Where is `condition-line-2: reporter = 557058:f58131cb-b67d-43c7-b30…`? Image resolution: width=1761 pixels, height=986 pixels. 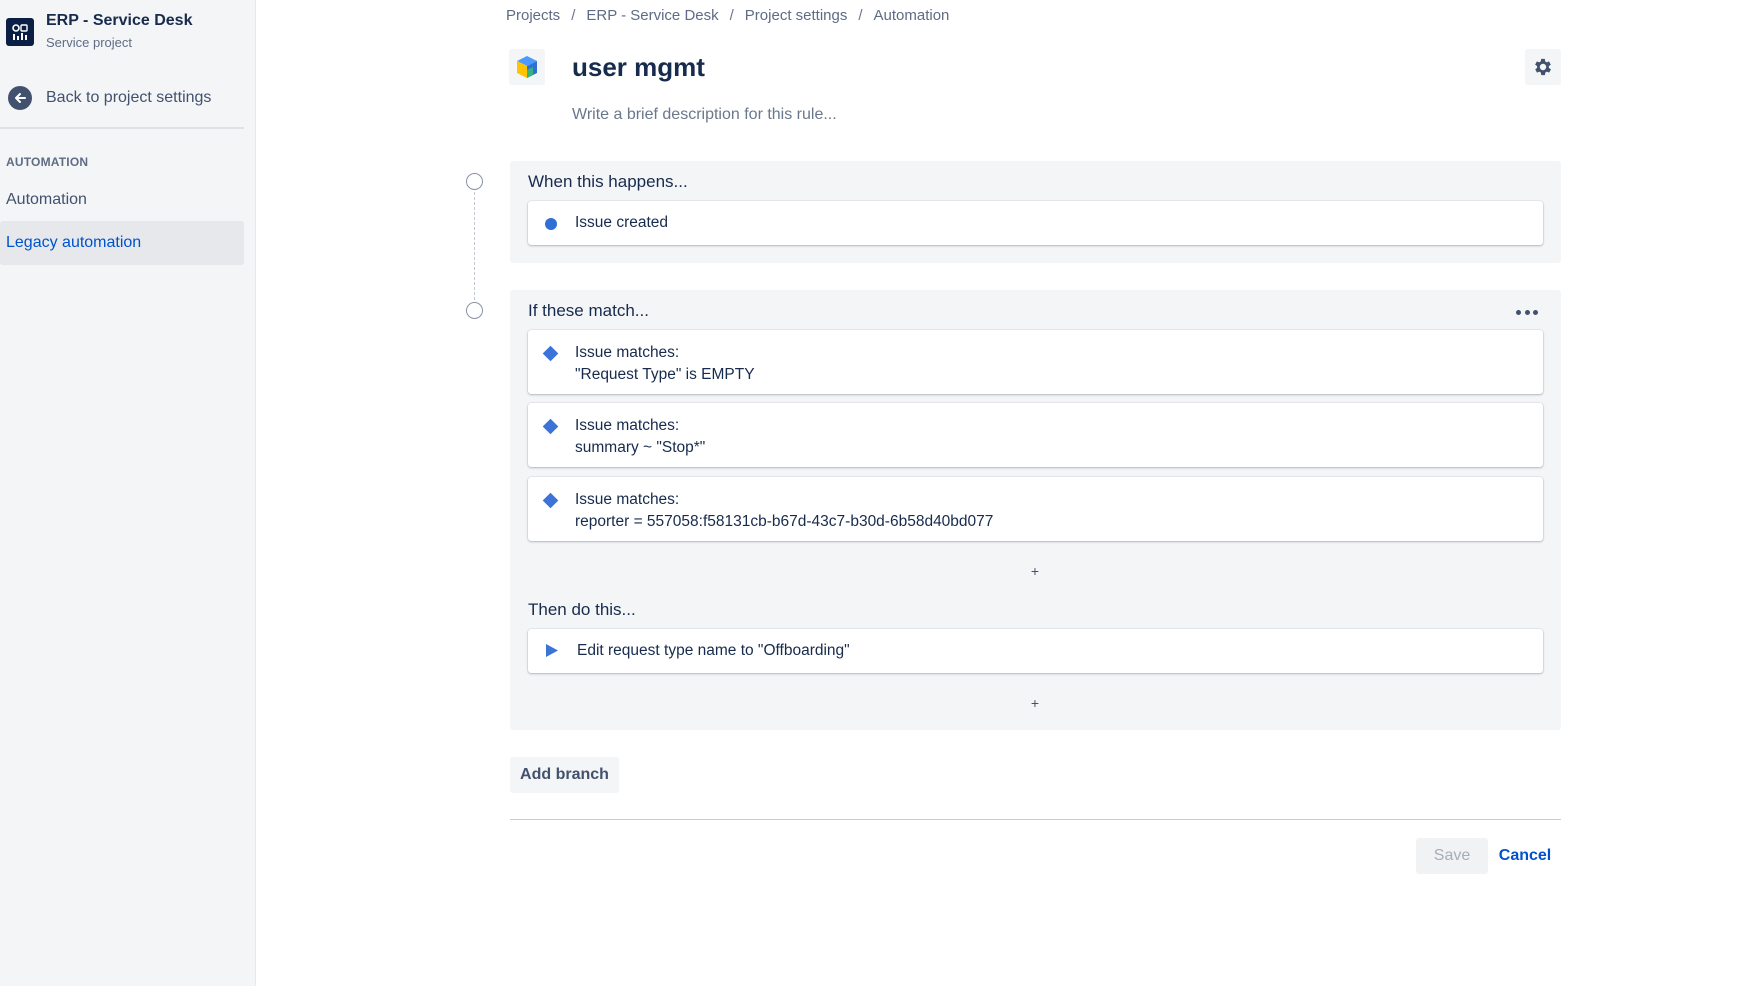
condition-line-2: reporter = 557058:f58131cb-b67d-43c7-b30… is located at coordinates (784, 521).